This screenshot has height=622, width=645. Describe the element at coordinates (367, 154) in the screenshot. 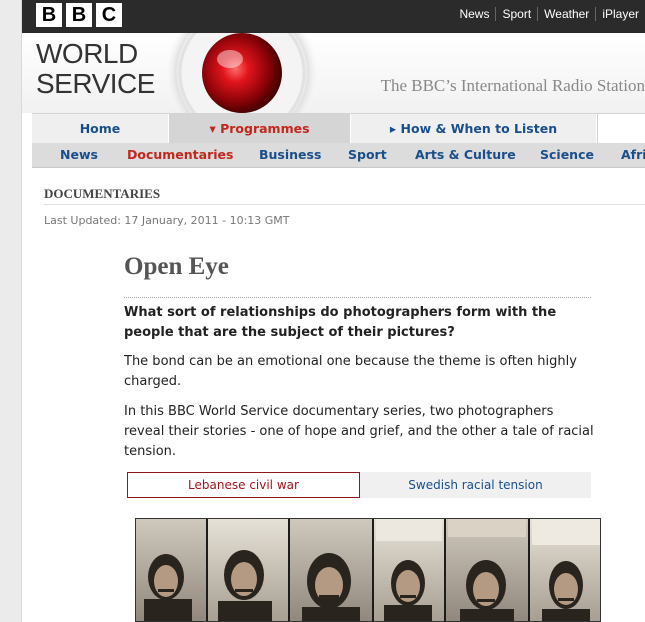

I see `subnav-sport: Sport` at that location.